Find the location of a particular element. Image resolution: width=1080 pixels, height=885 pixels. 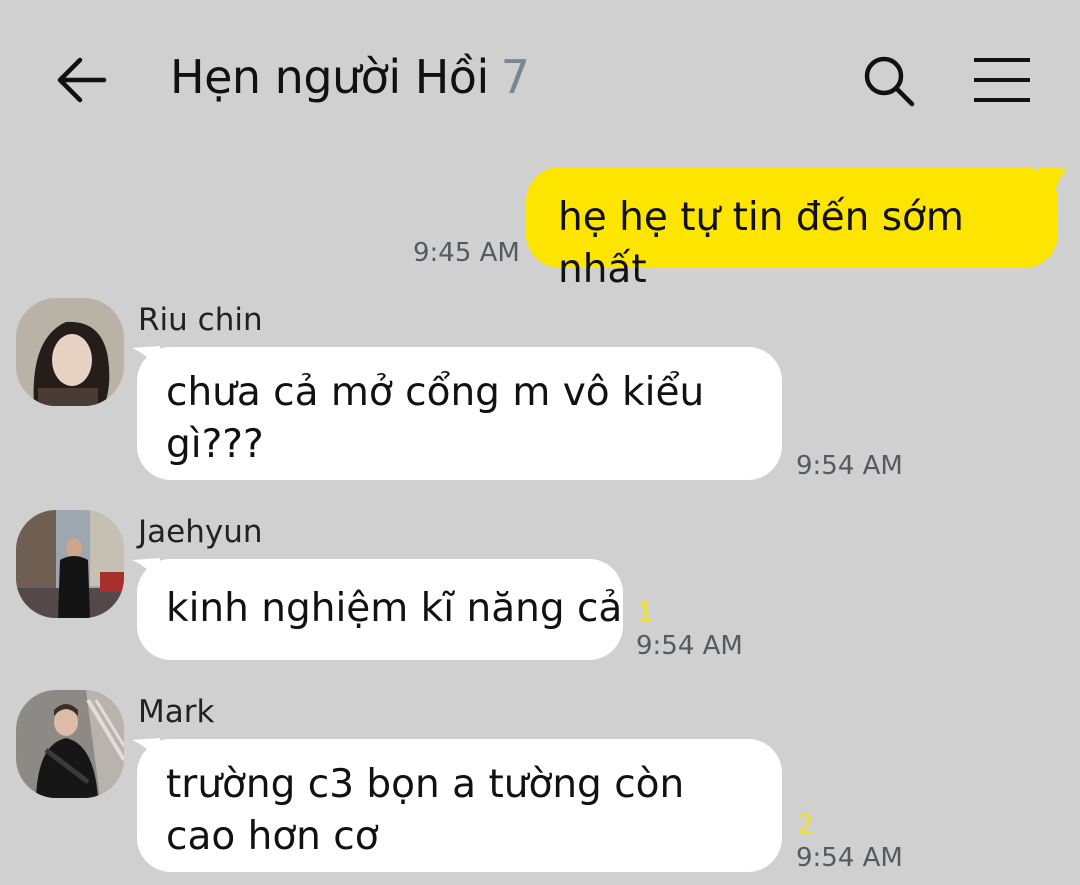

menu-icon is located at coordinates (1002, 80).